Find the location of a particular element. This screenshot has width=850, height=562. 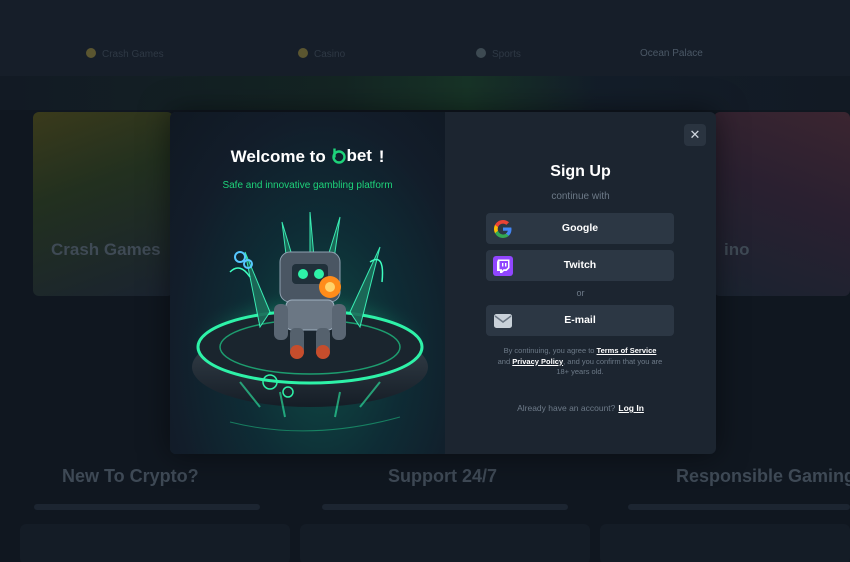

brand-logo-icon is located at coordinates (339, 156).